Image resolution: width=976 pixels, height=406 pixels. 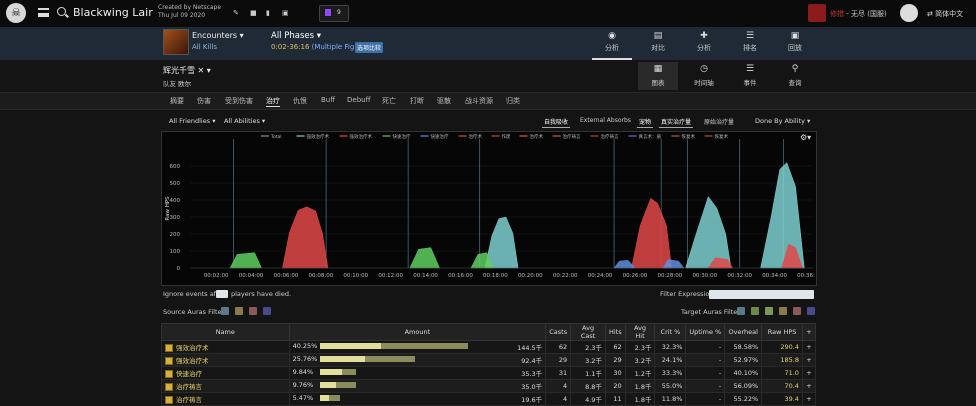 I want to click on col-overheal: Overheal, so click(x=743, y=332).